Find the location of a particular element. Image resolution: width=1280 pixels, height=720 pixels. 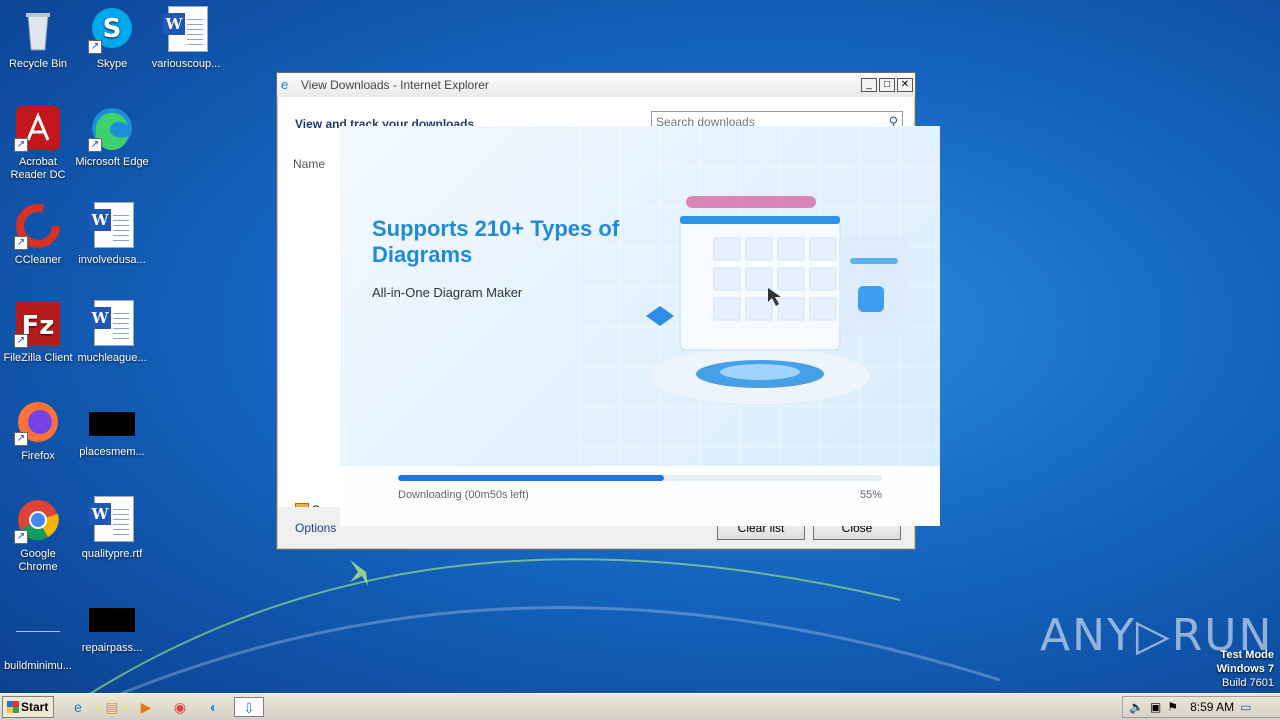

desktop-icon-qualitypre: W qualitypre.rtf is located at coordinates (112, 528).